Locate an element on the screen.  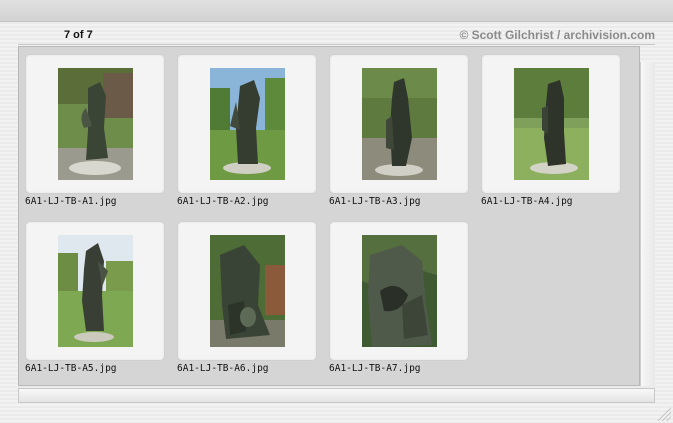
thumbnail-filename: 6A1-LJ-TB-A2.jpg is located at coordinates (223, 201).